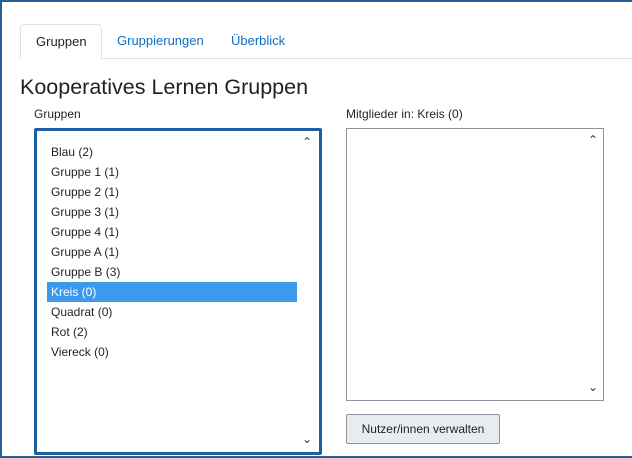  Describe the element at coordinates (172, 232) in the screenshot. I see `group-option-gruppe-4: Gruppe 4 (1)` at that location.